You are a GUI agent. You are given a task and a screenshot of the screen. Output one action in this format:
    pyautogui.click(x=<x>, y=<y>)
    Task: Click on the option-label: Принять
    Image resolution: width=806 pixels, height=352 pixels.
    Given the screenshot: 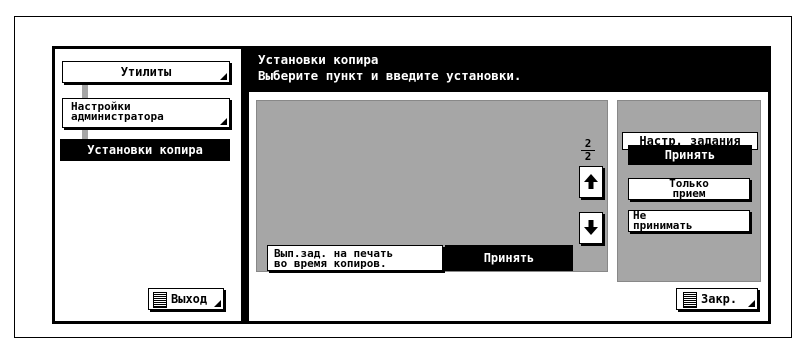 What is the action you would take?
    pyautogui.click(x=690, y=155)
    